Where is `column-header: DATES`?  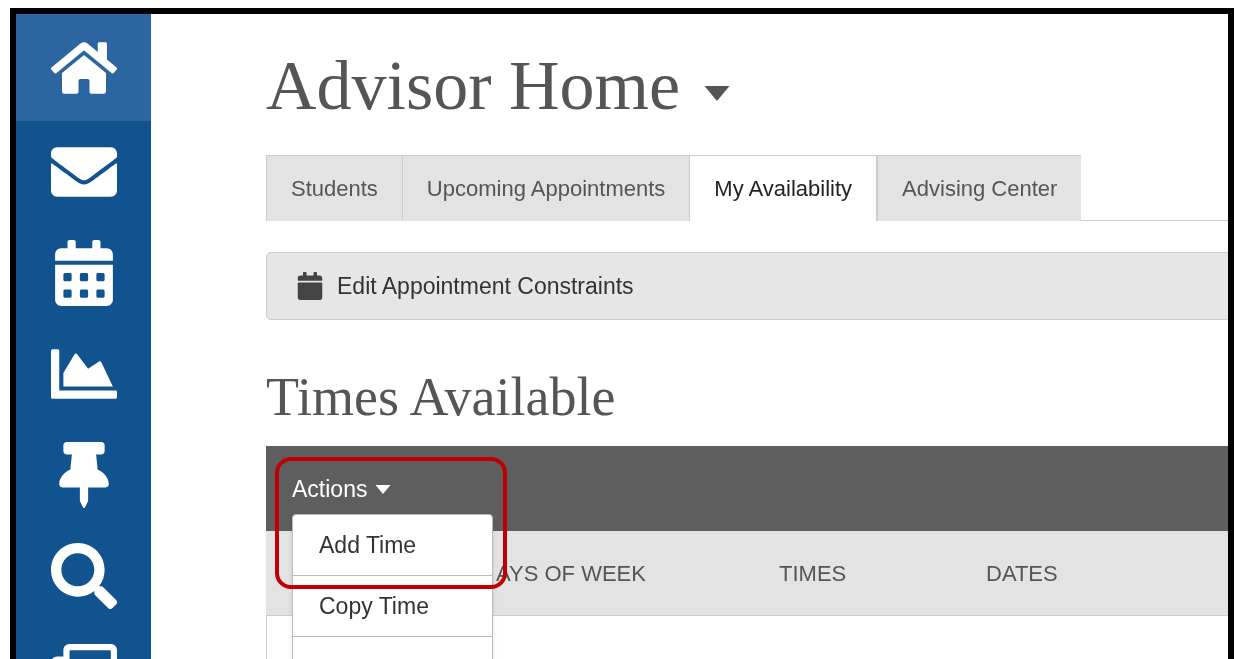 column-header: DATES is located at coordinates (1022, 573).